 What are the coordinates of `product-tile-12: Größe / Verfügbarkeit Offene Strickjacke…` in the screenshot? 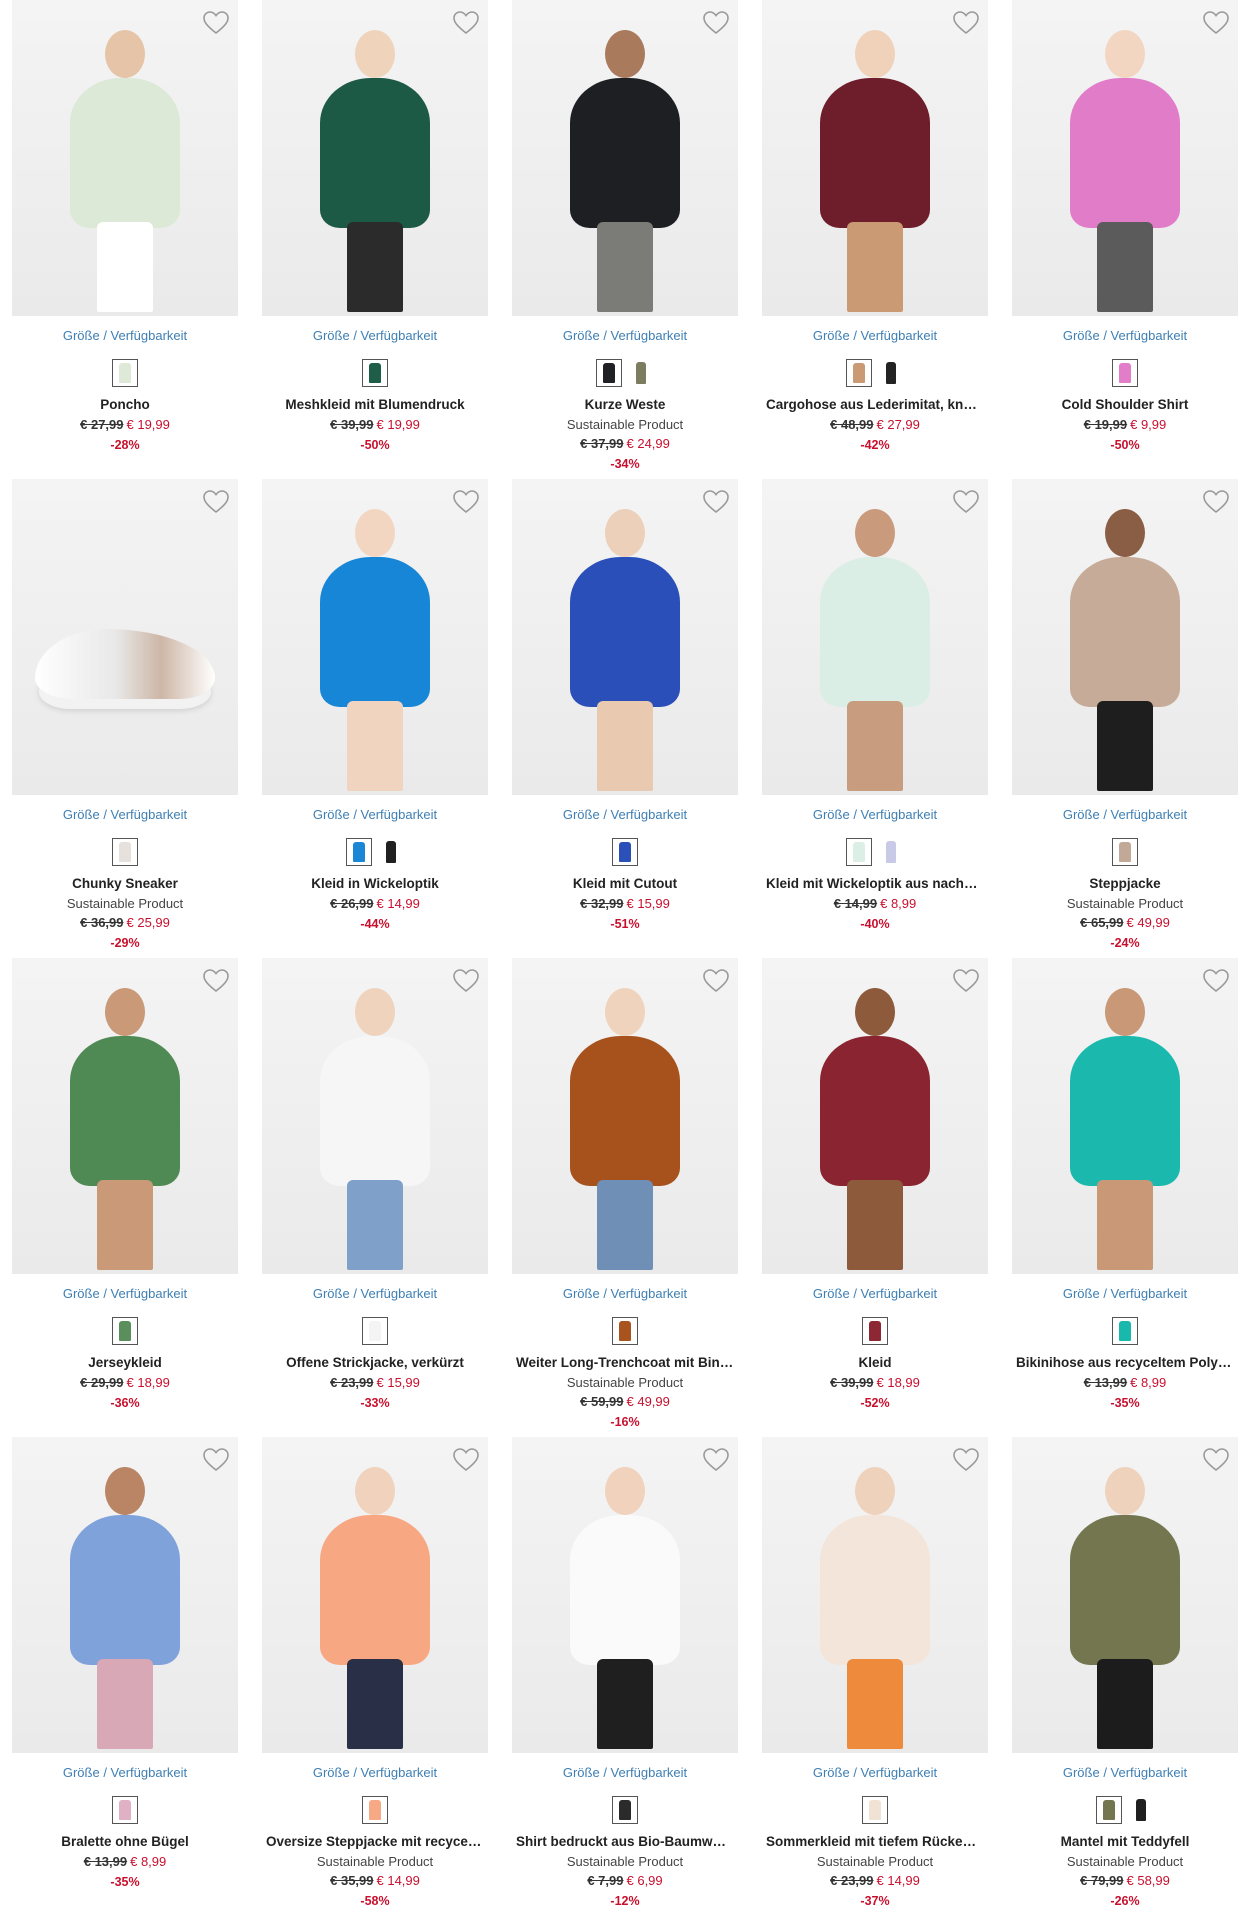 It's located at (375, 1197).